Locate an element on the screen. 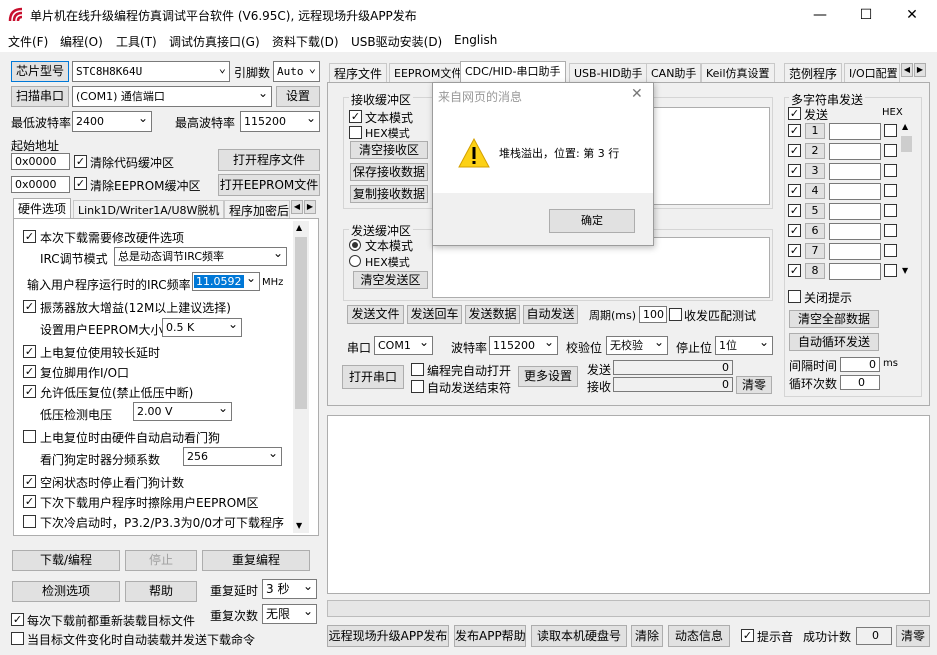  tab-usb-hid: USB-HID助手 is located at coordinates (608, 72).